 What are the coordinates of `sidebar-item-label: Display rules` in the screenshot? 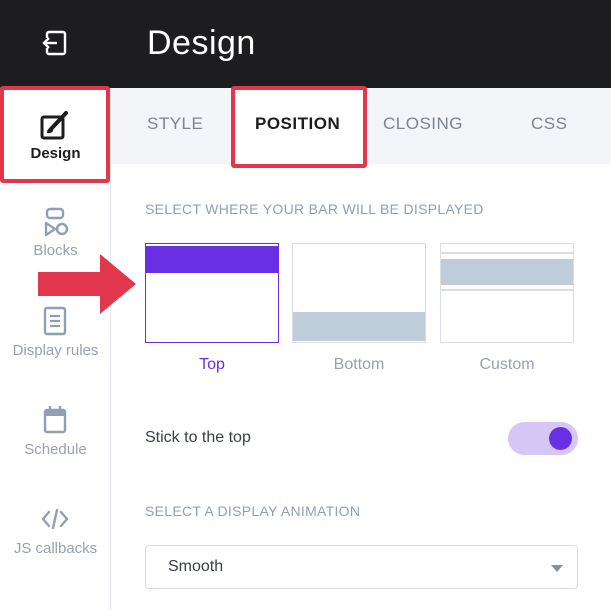 It's located at (55, 350).